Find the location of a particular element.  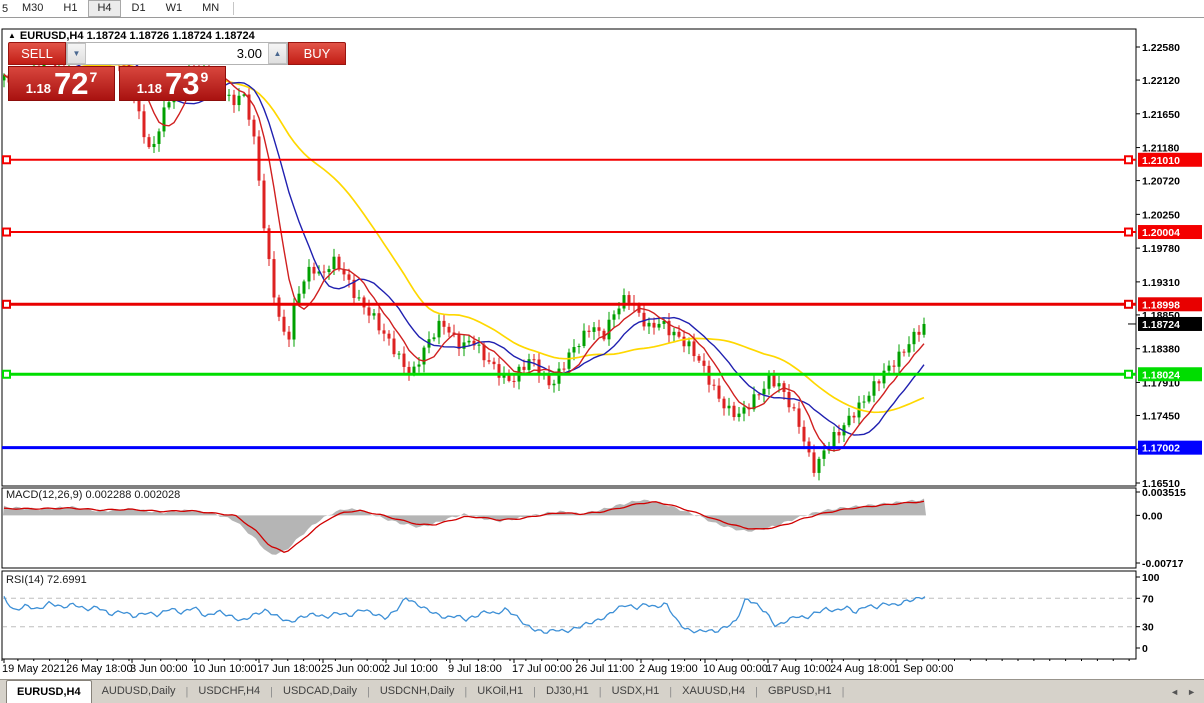

sell-price-big: 72 is located at coordinates (71, 83).